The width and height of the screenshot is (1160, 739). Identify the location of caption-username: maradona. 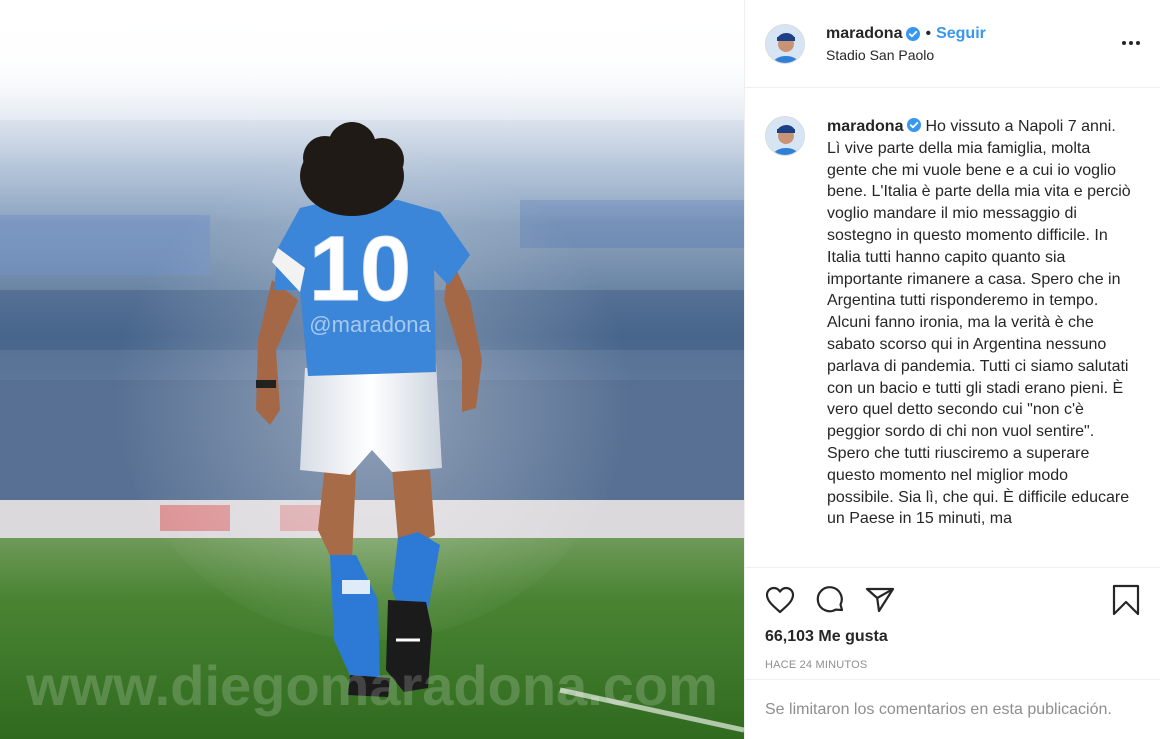
(865, 126).